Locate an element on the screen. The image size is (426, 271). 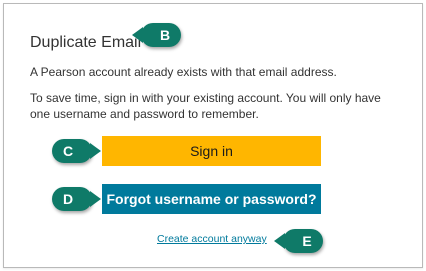
dialog-title: Duplicate Email is located at coordinates (86, 42).